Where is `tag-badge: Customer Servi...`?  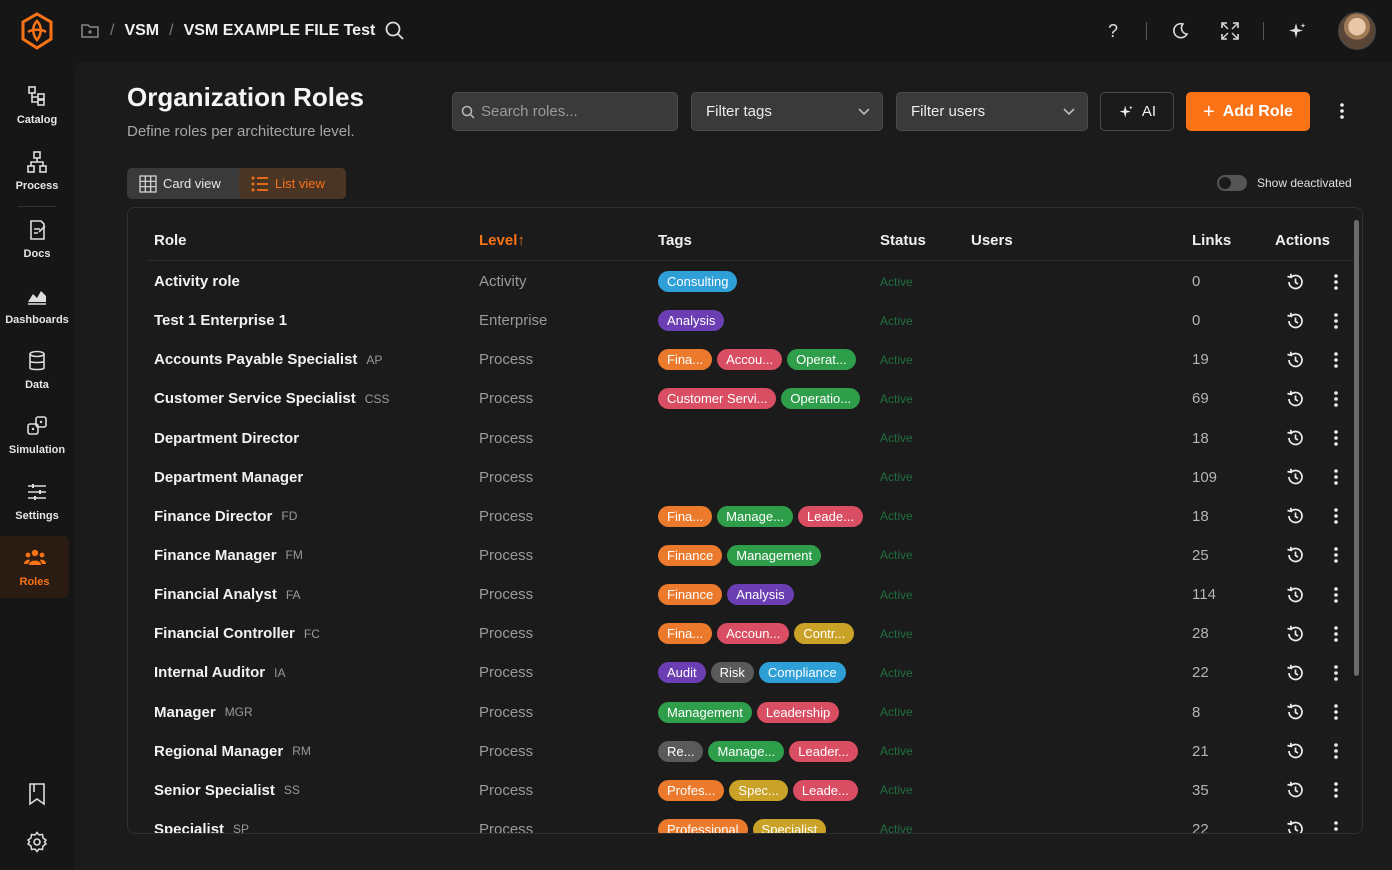
tag-badge: Customer Servi... is located at coordinates (717, 399).